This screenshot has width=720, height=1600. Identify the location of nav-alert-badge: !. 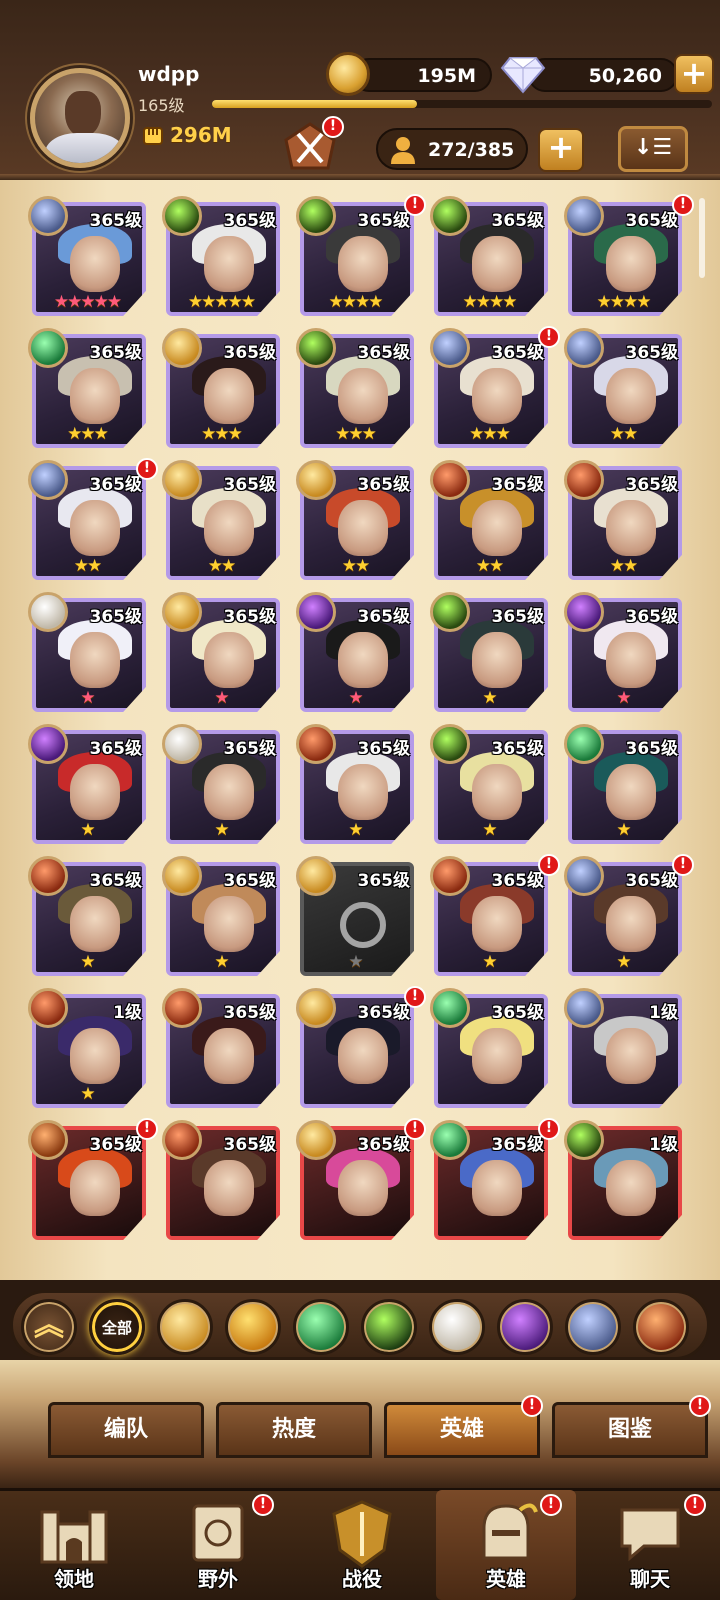
(551, 1505).